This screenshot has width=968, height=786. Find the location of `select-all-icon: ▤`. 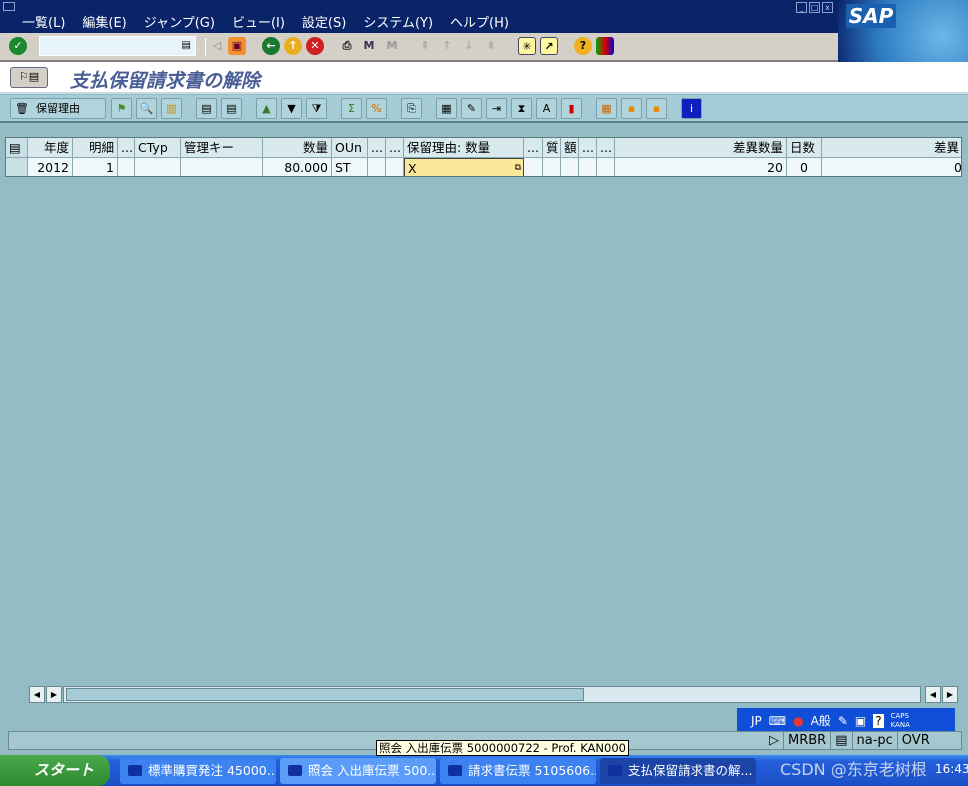

select-all-icon: ▤ is located at coordinates (206, 108).